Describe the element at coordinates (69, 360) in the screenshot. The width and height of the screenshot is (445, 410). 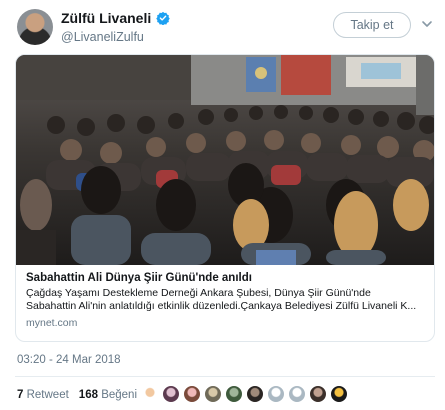
I see `tweet-timestamp: 03:20 - 24 Mar 2018` at that location.